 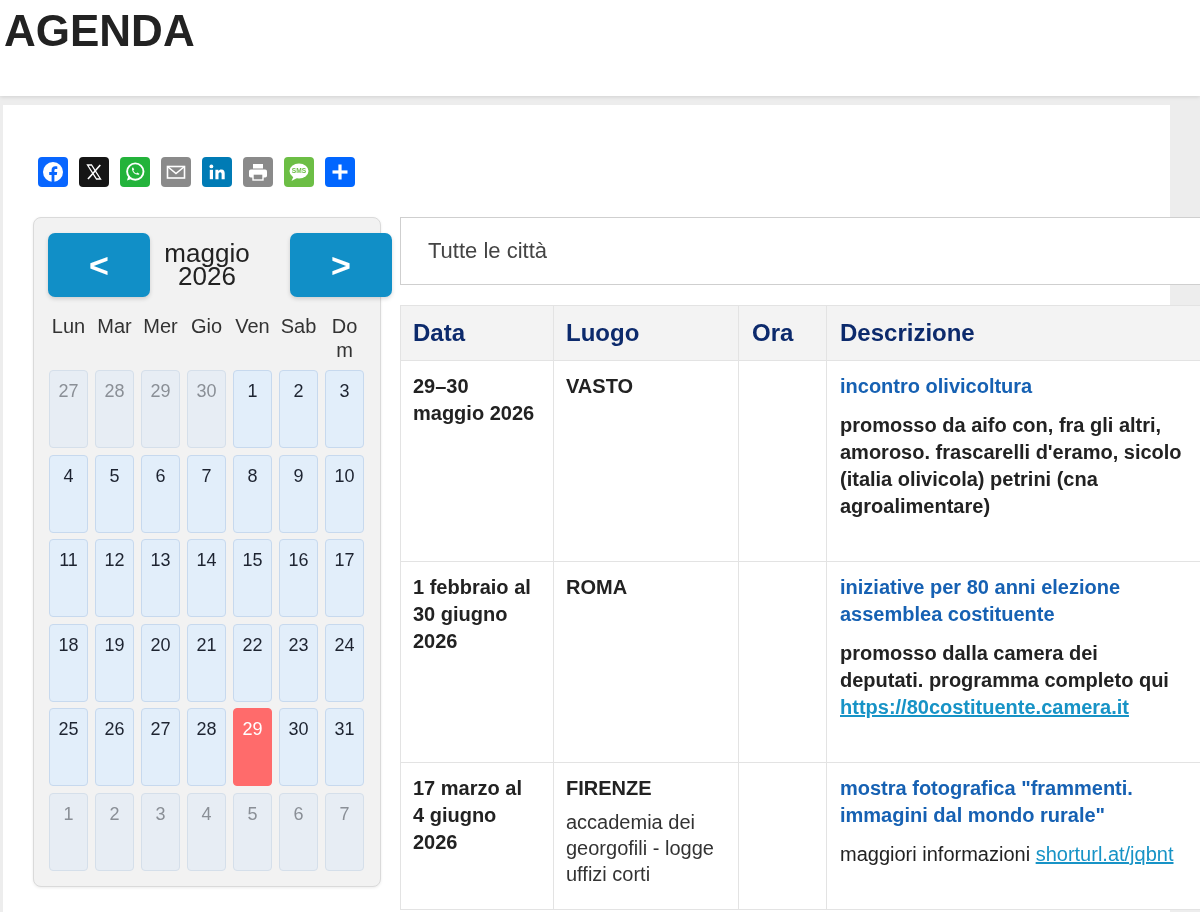 What do you see at coordinates (344, 338) in the screenshot?
I see `weekday-label: Dom` at bounding box center [344, 338].